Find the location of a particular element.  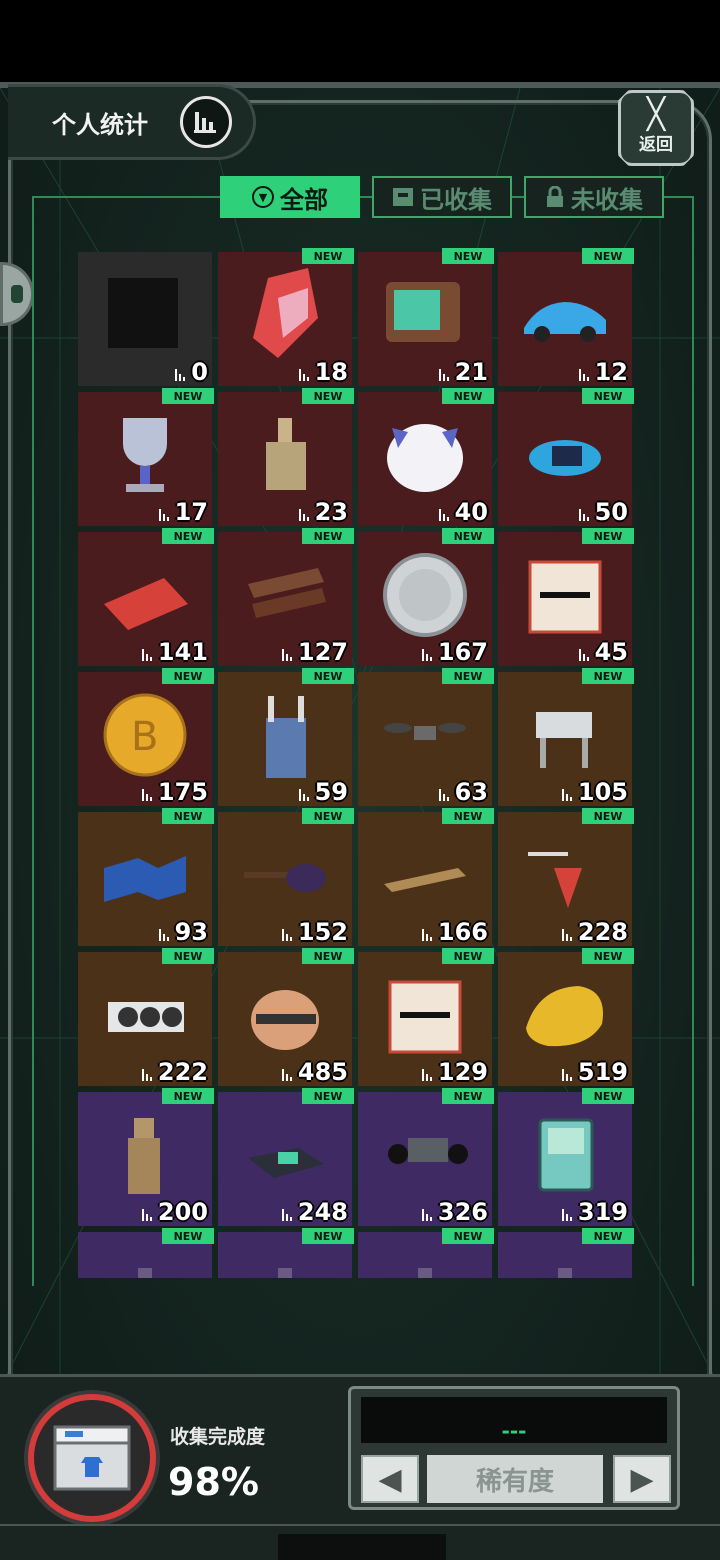

collection-item-cell: NEW 105 is located at coordinates (566, 737).